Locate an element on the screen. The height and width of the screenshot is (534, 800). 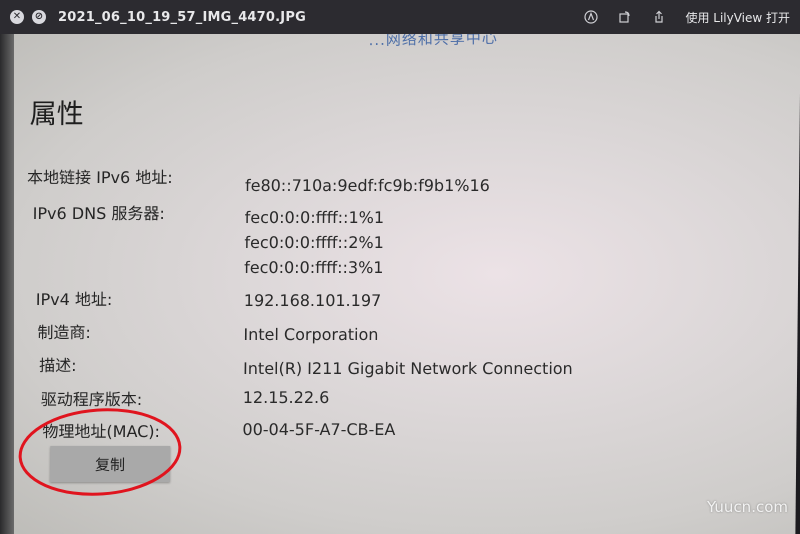
row-value: fe80::710a:9edf:fc9b:f9b1%16 is located at coordinates (367, 185).